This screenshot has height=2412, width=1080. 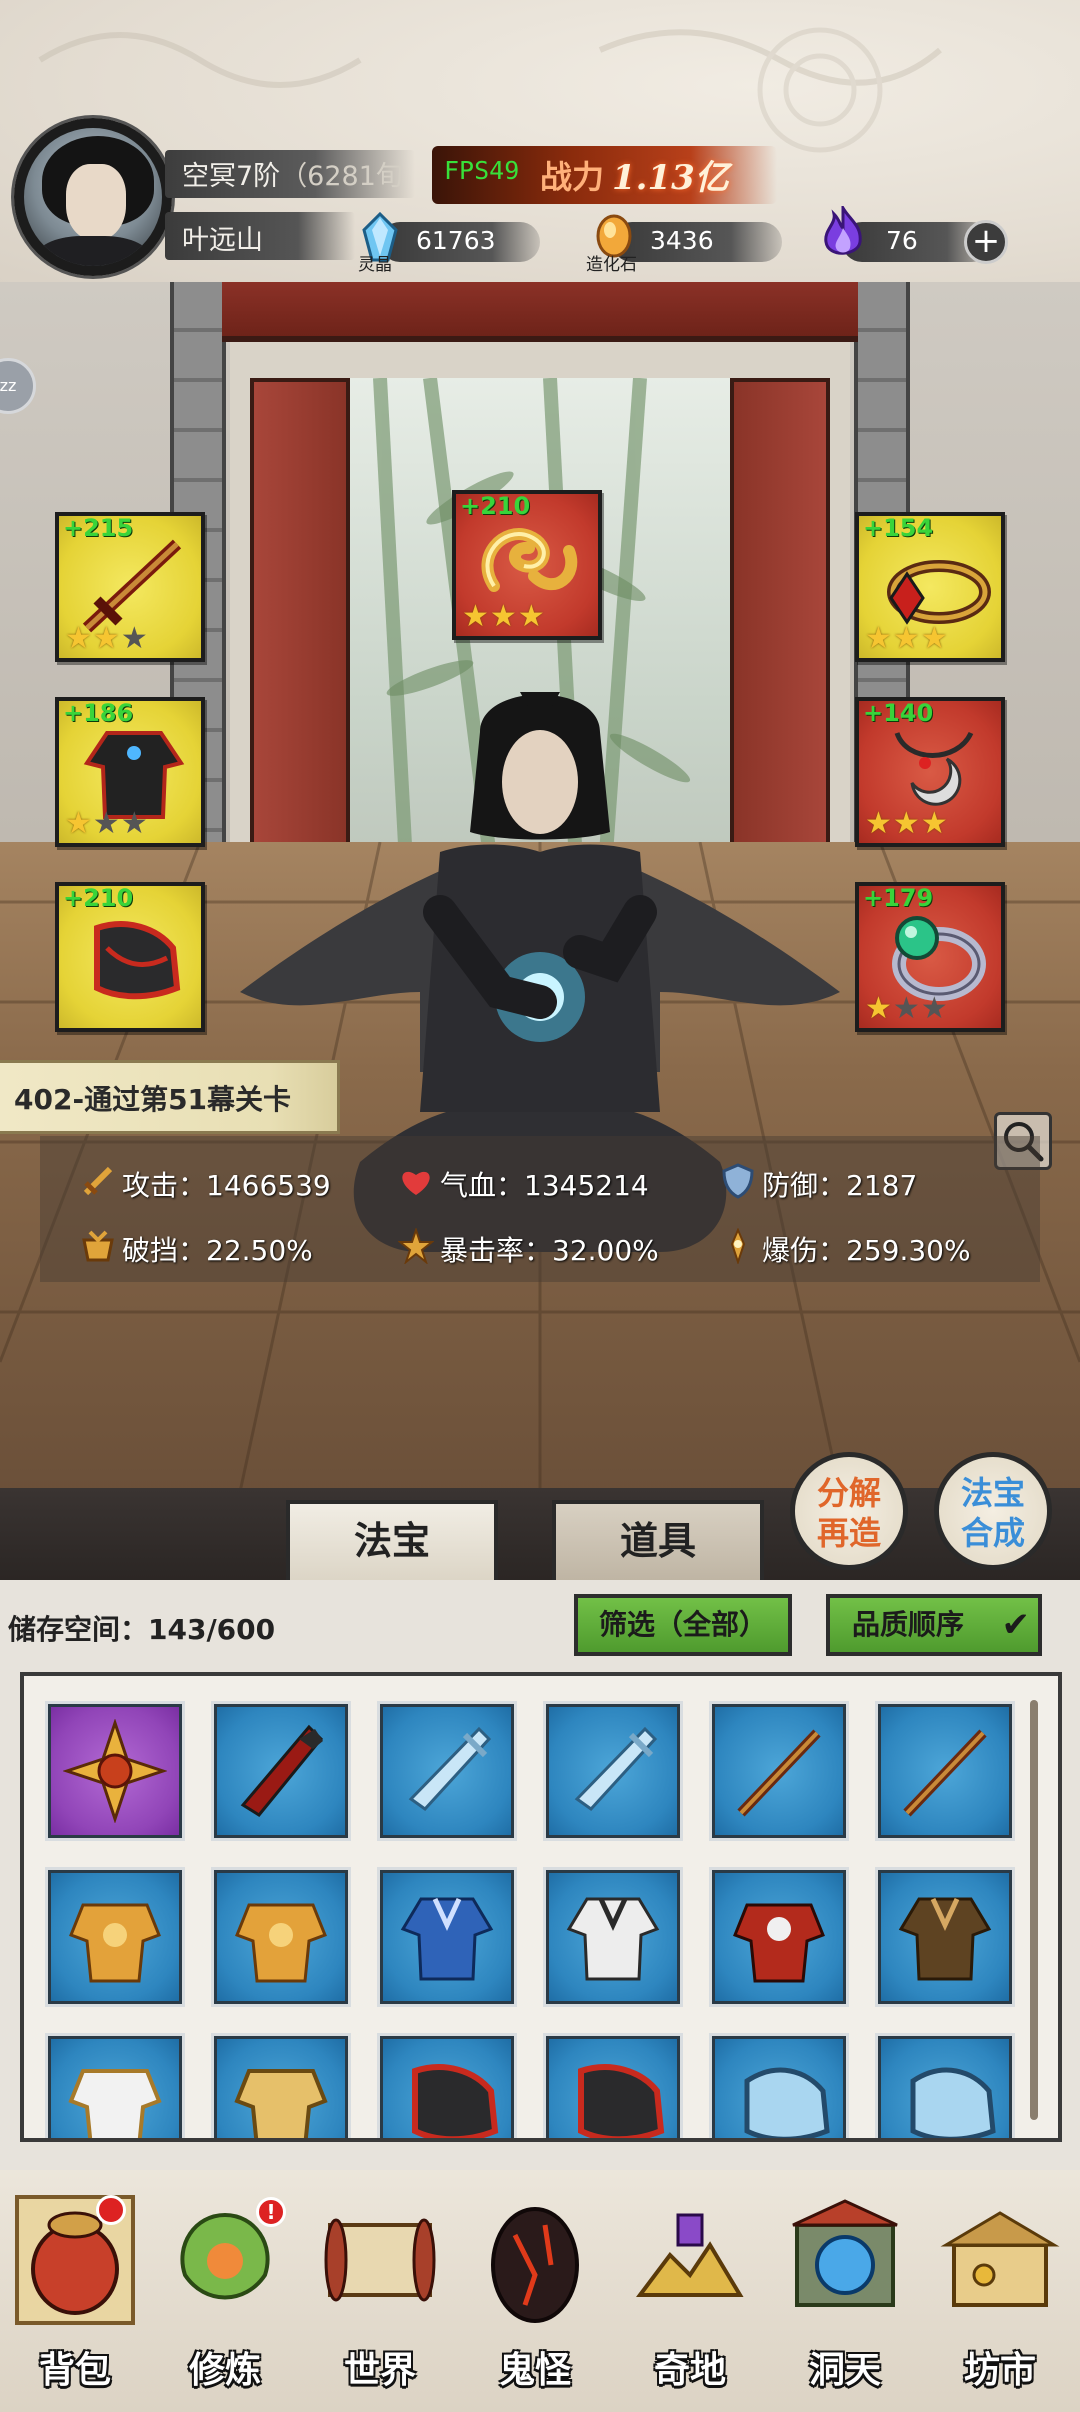 What do you see at coordinates (544, 1185) in the screenshot?
I see `stat-hp: 气血：1345214` at bounding box center [544, 1185].